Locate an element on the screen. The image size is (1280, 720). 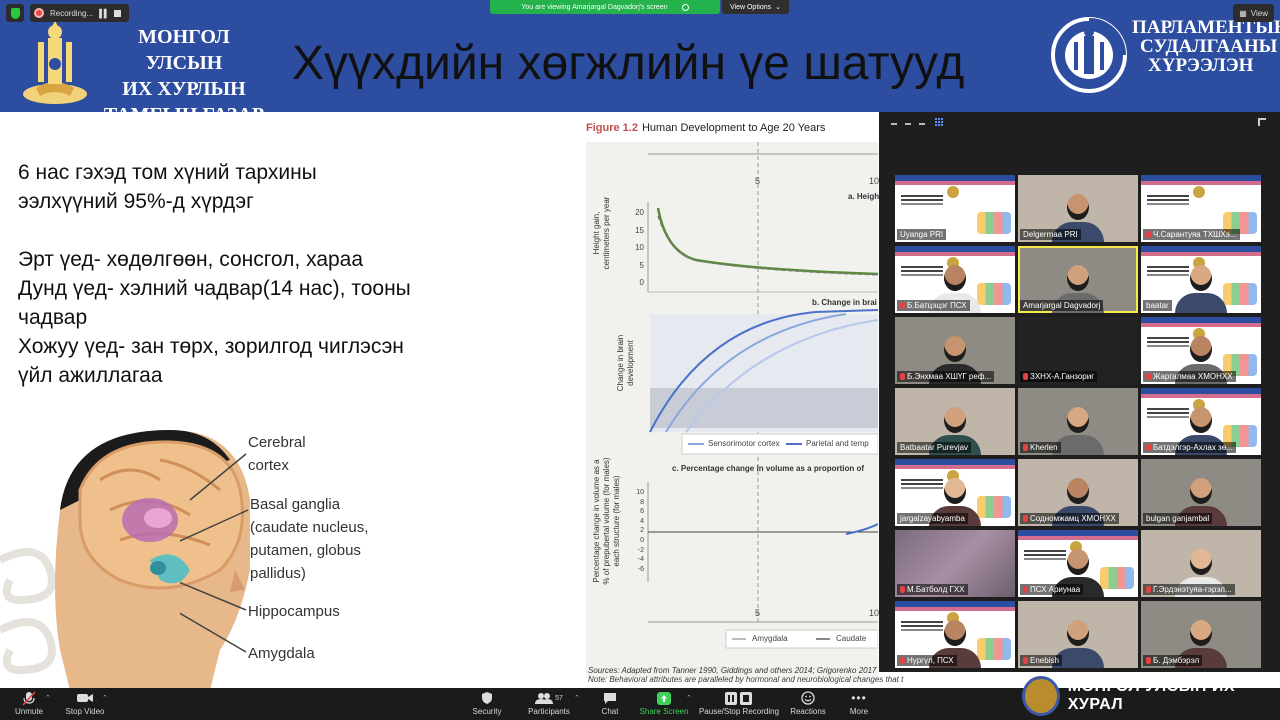
parliament-seal-icon is located at coordinates (1041, 696).